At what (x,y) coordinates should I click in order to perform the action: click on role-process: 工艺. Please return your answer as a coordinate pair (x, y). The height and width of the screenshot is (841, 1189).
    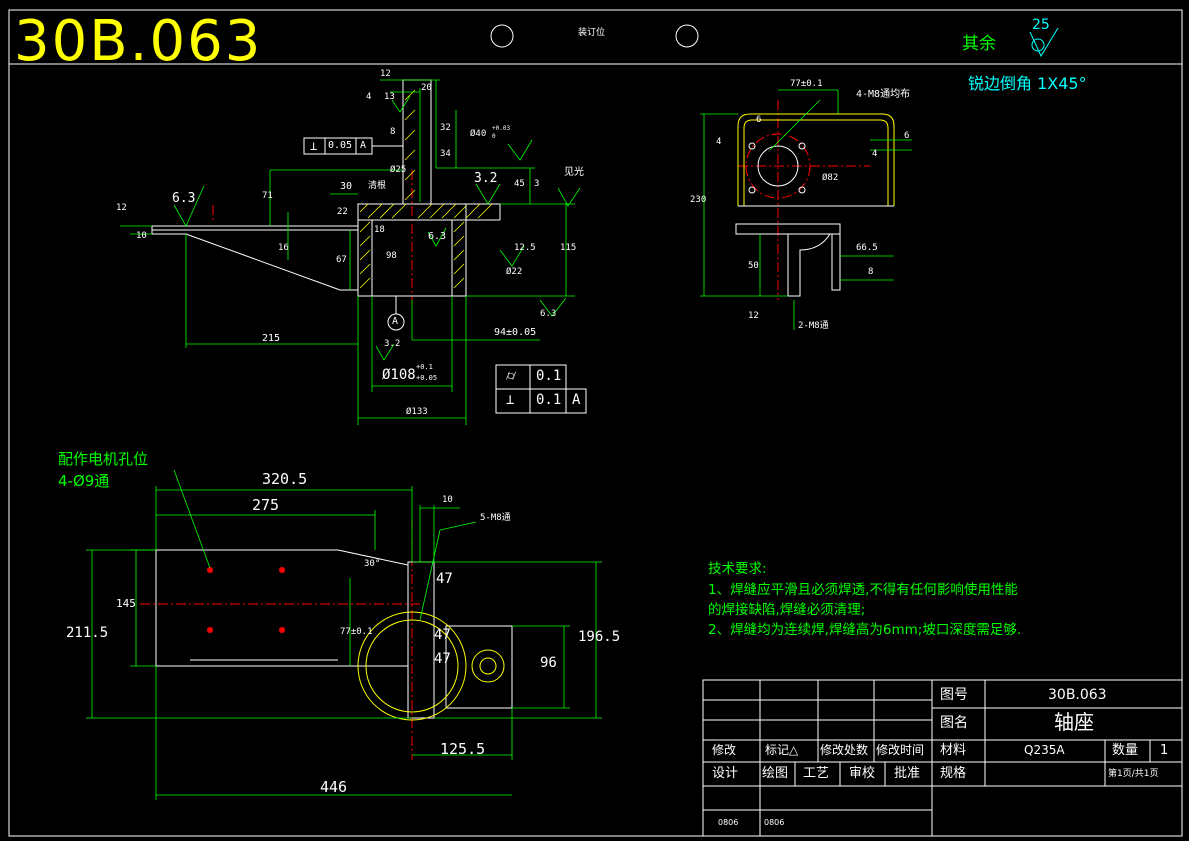
    Looking at the image, I should click on (816, 773).